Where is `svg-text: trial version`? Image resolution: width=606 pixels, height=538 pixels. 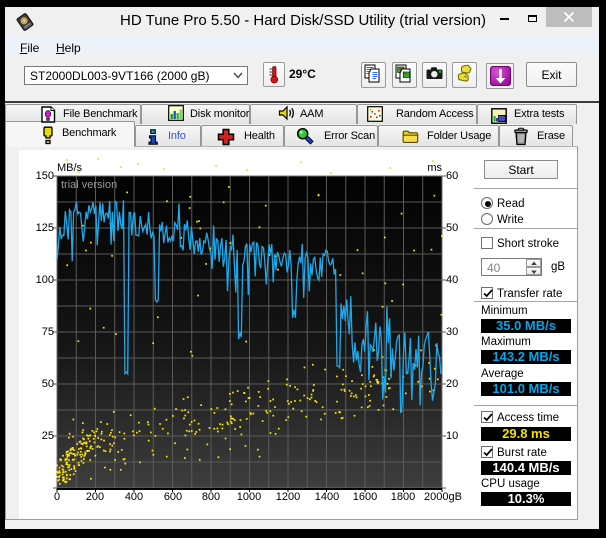
svg-text: trial version is located at coordinates (89, 185).